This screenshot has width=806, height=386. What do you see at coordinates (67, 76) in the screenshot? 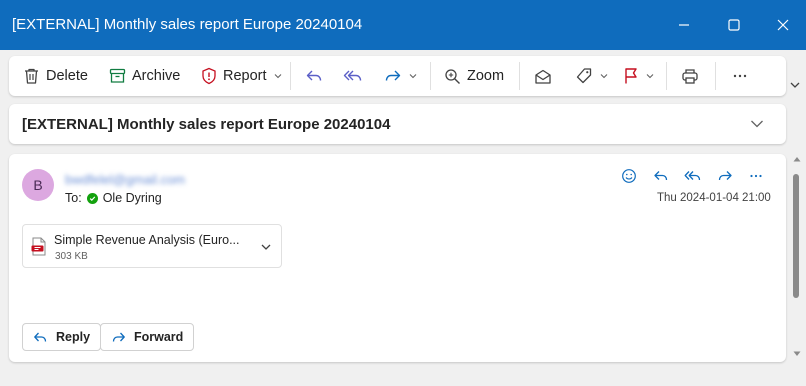
I see `delete-label: Delete` at bounding box center [67, 76].